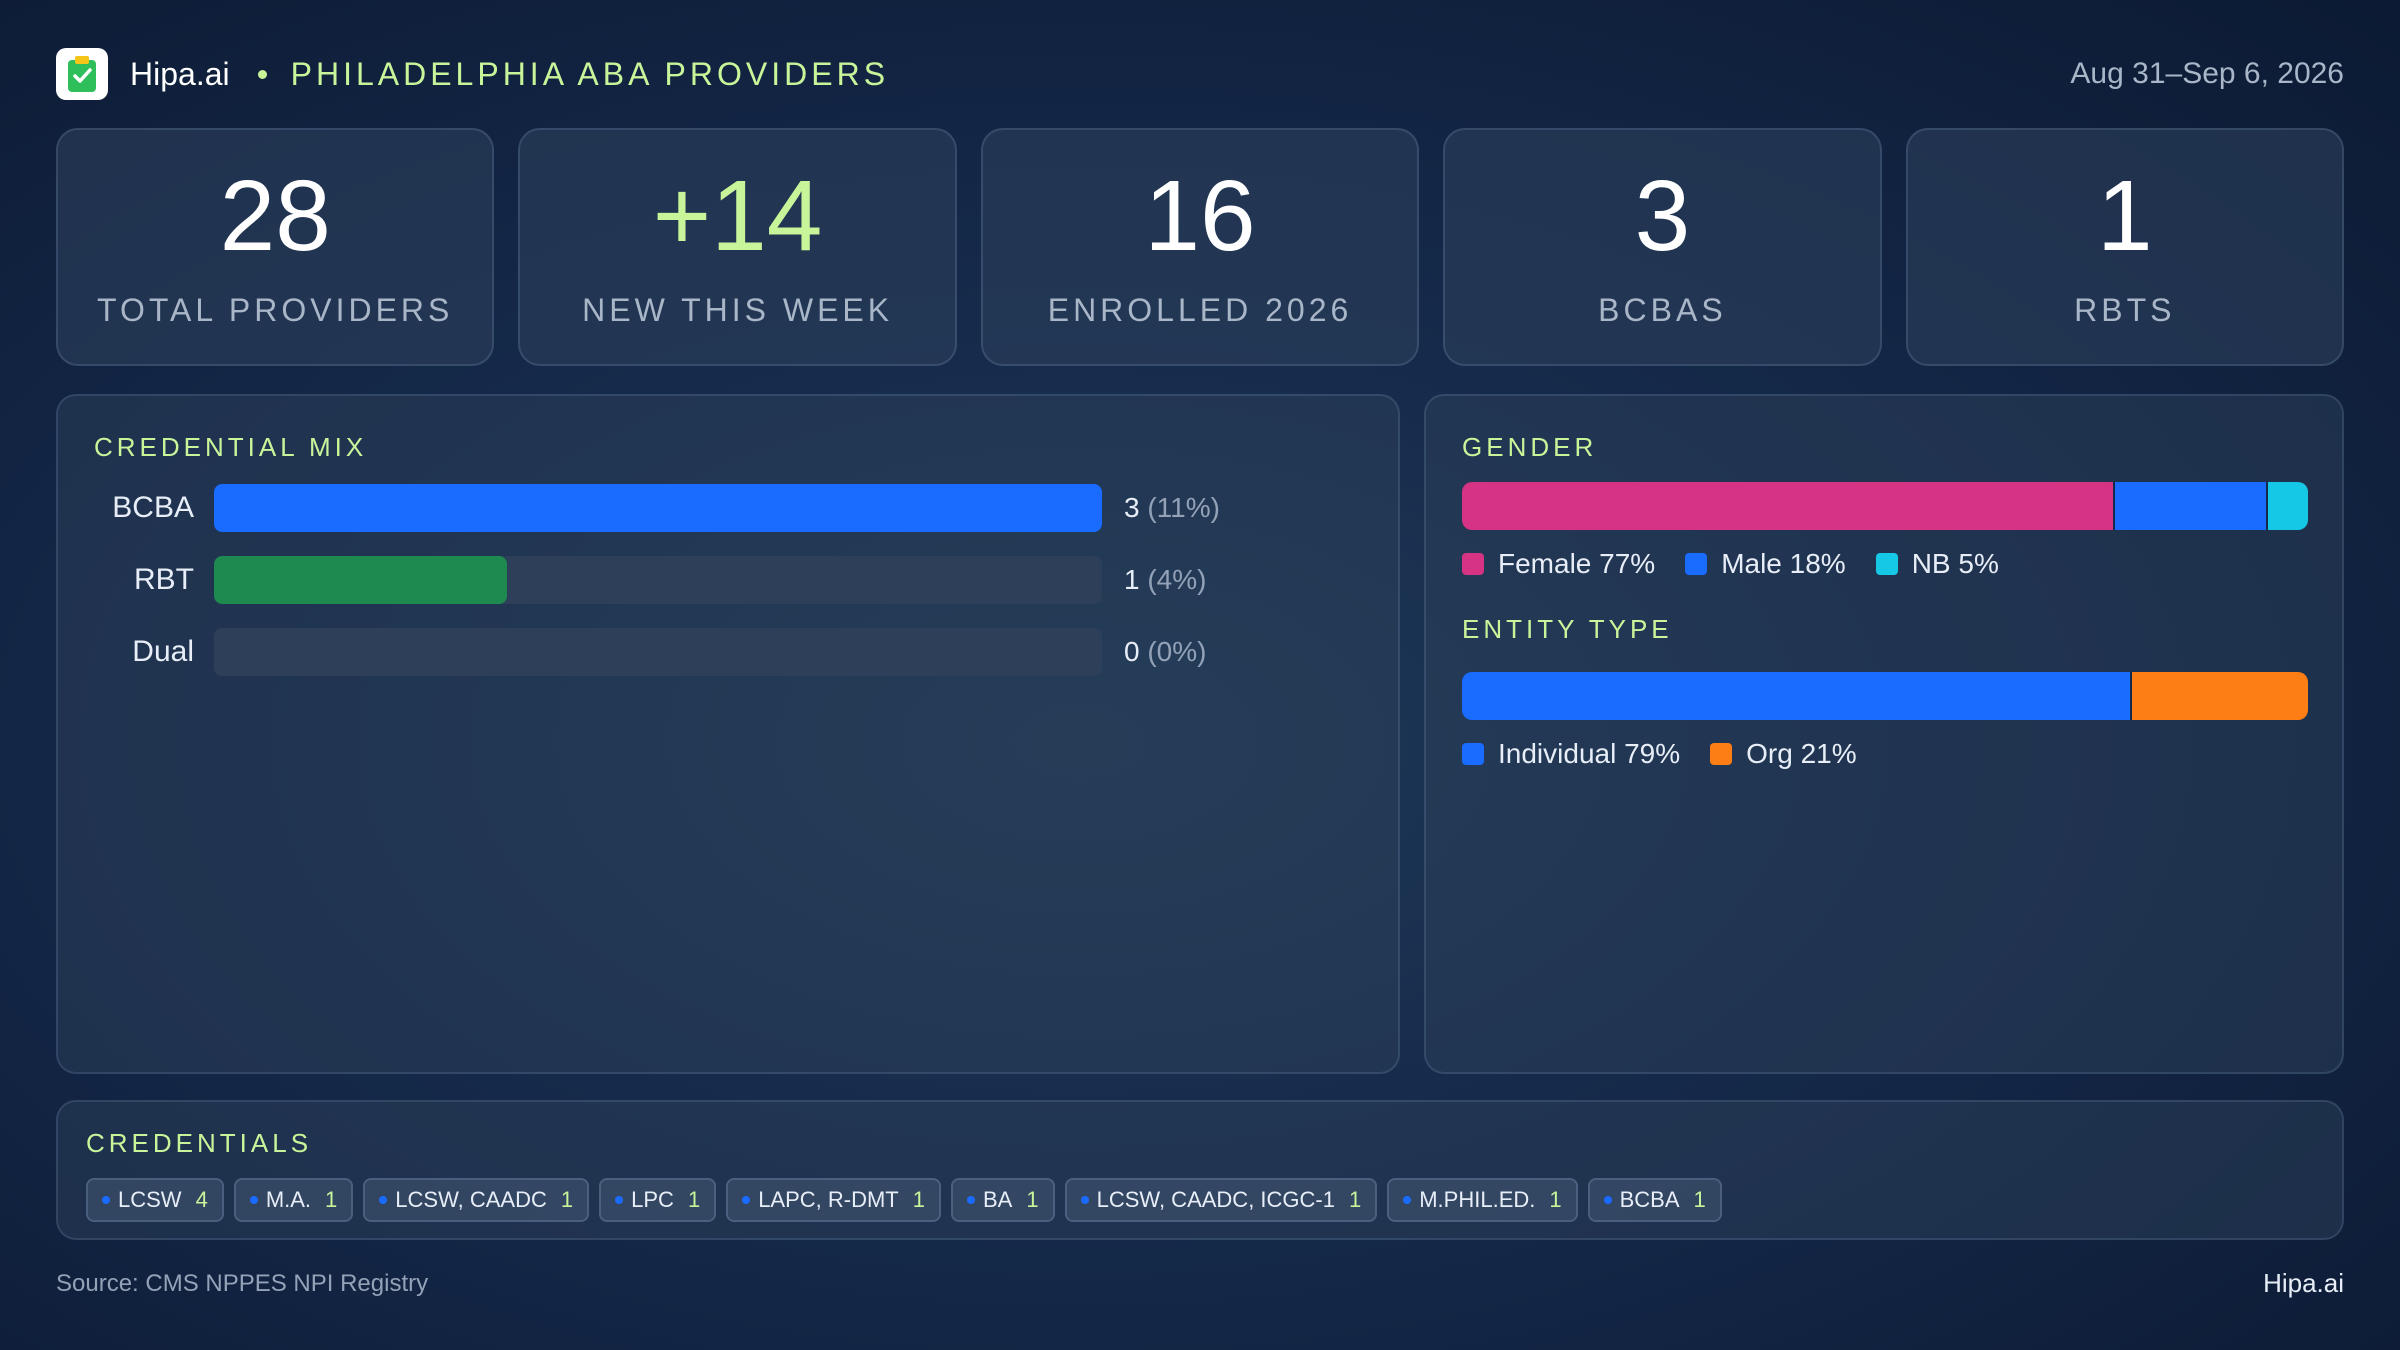 This screenshot has width=2400, height=1350. I want to click on date-range: Aug 31–Sep 6, 2026, so click(2207, 73).